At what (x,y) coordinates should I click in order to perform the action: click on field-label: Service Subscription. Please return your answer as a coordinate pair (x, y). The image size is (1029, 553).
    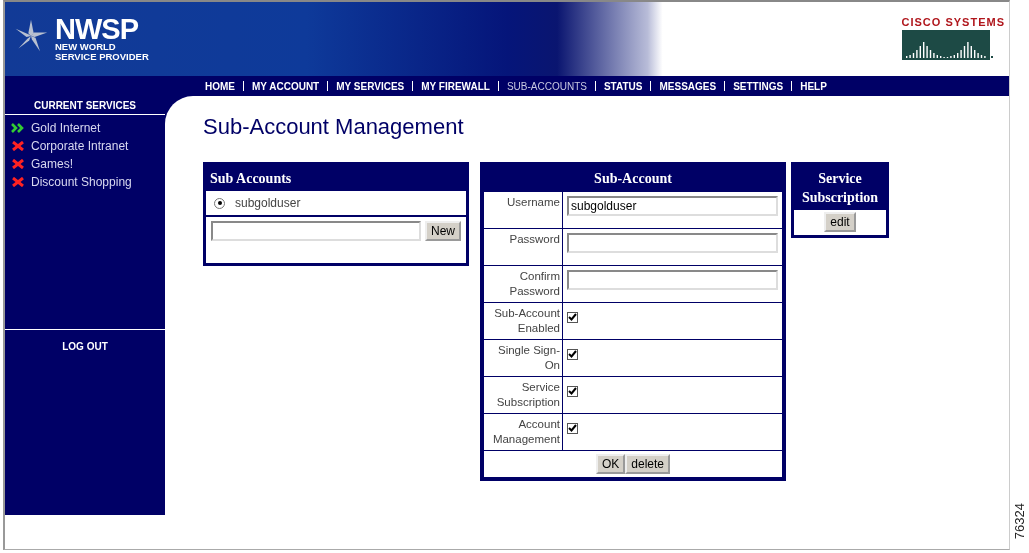
    Looking at the image, I should click on (528, 394).